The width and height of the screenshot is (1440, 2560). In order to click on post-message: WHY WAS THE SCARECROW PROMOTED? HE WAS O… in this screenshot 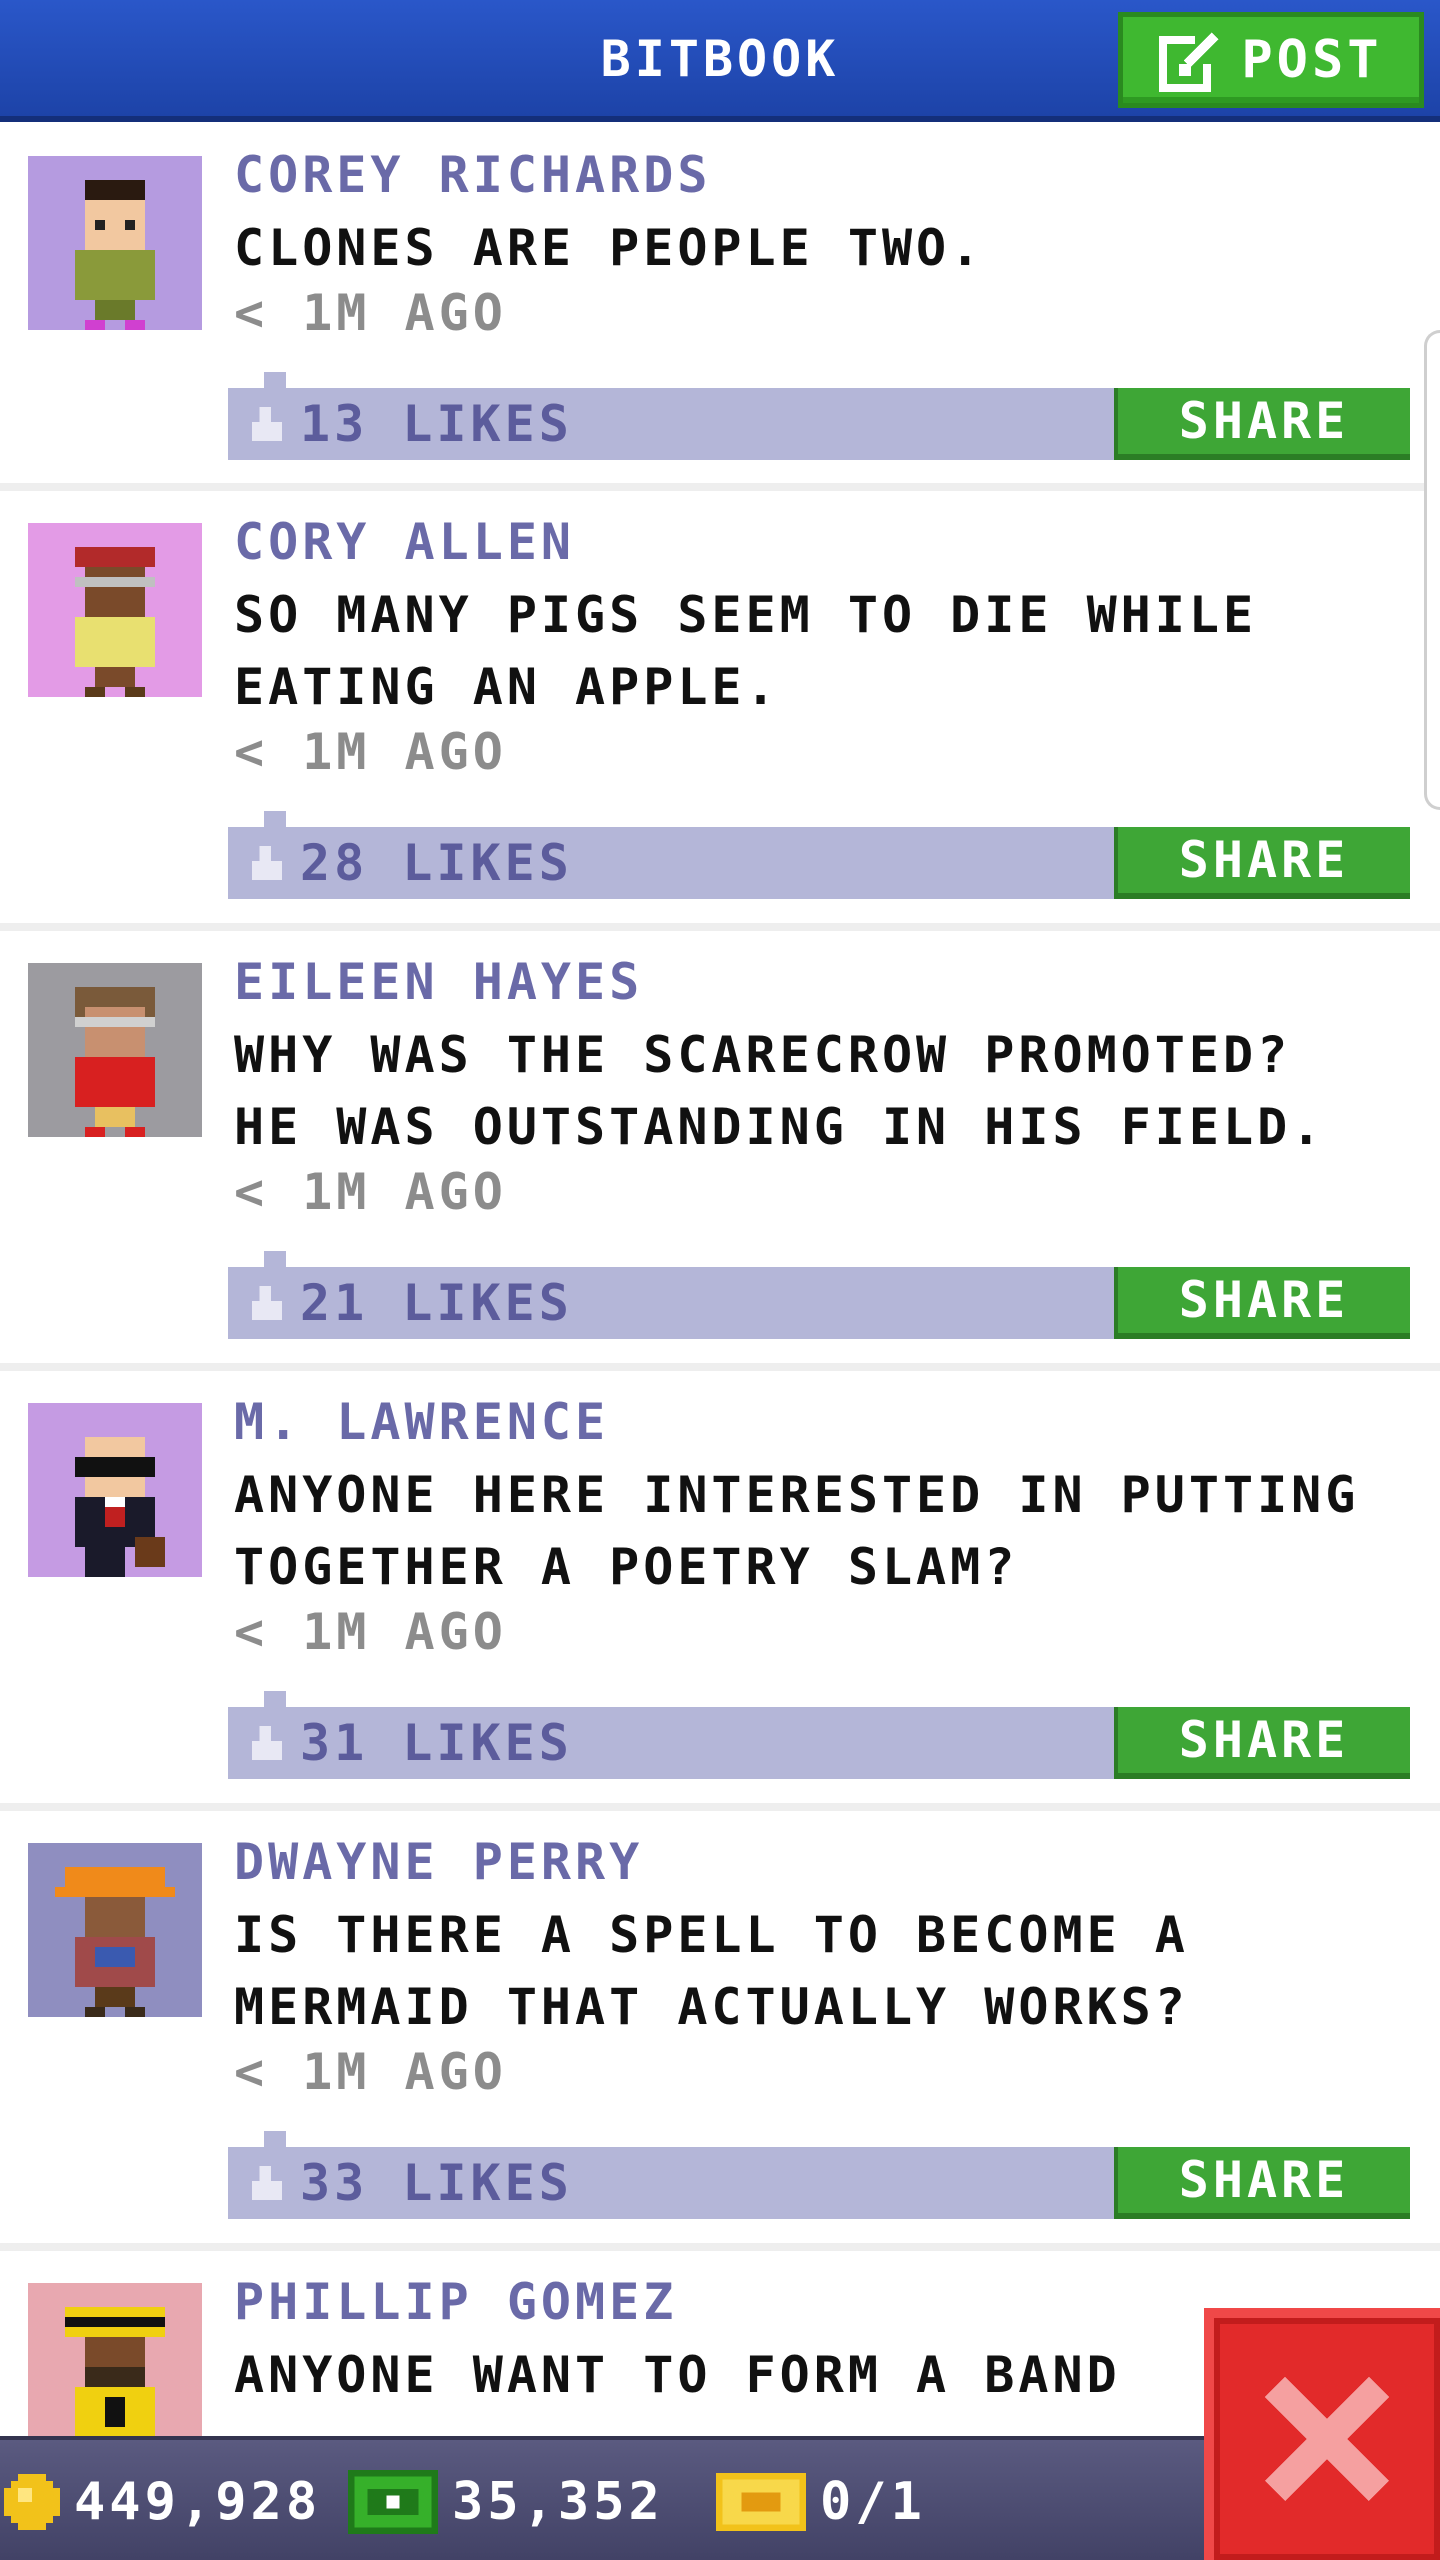, I will do `click(780, 1091)`.